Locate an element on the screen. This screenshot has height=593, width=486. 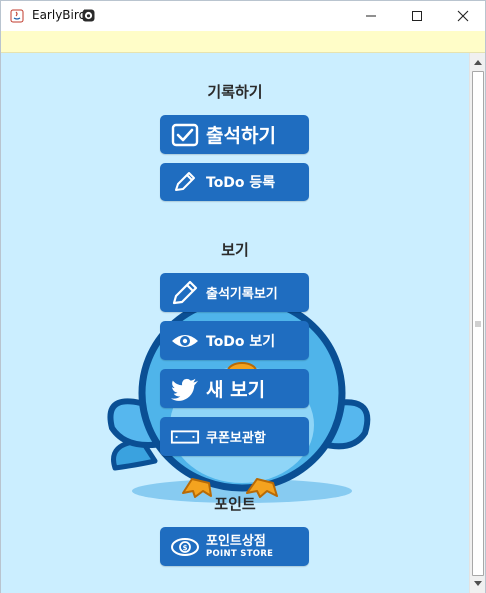
todo-view-button: ToDo 보기 is located at coordinates (234, 340).